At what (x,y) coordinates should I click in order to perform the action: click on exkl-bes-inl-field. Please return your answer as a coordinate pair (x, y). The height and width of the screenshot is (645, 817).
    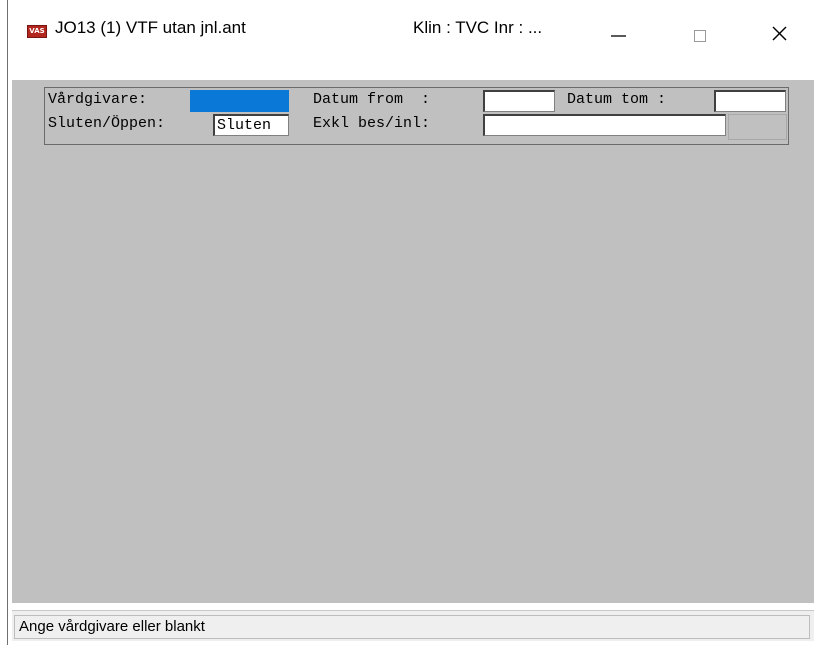
    Looking at the image, I should click on (604, 125).